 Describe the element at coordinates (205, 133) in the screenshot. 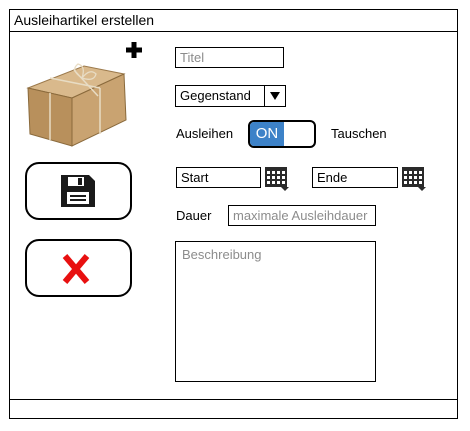

I see `lend-label: Ausleihen` at that location.